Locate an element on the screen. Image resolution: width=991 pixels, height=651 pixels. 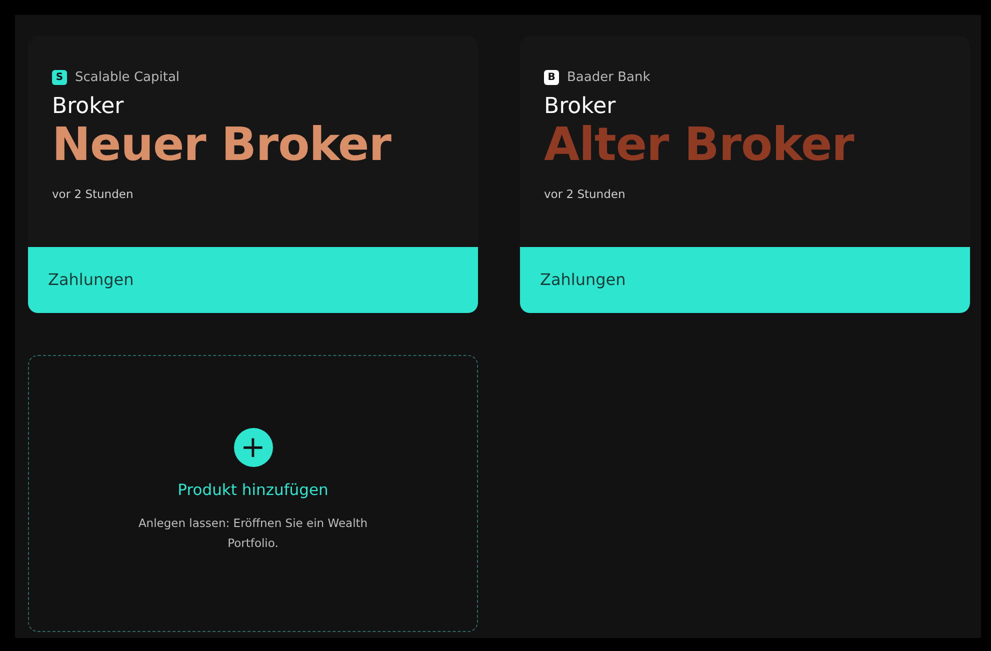
product-title: Alter Broker is located at coordinates (700, 144).